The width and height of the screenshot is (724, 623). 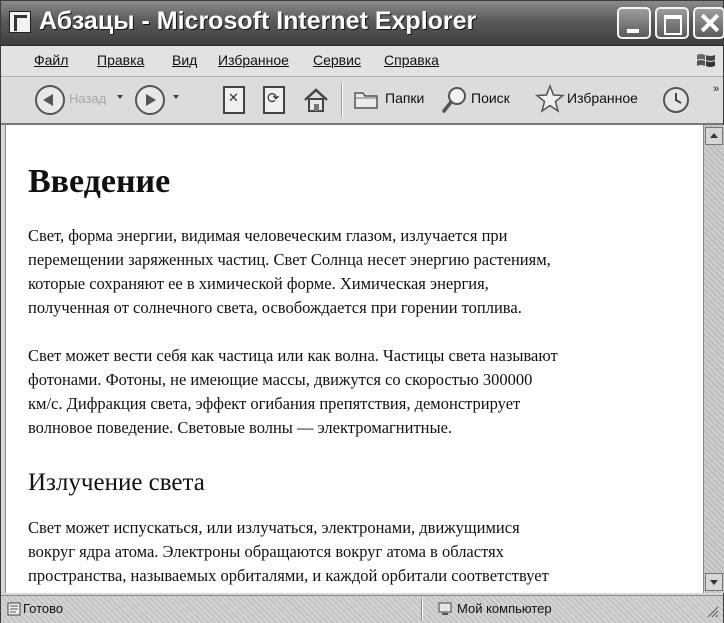 What do you see at coordinates (87, 98) in the screenshot?
I see `back-button-label: Назад` at bounding box center [87, 98].